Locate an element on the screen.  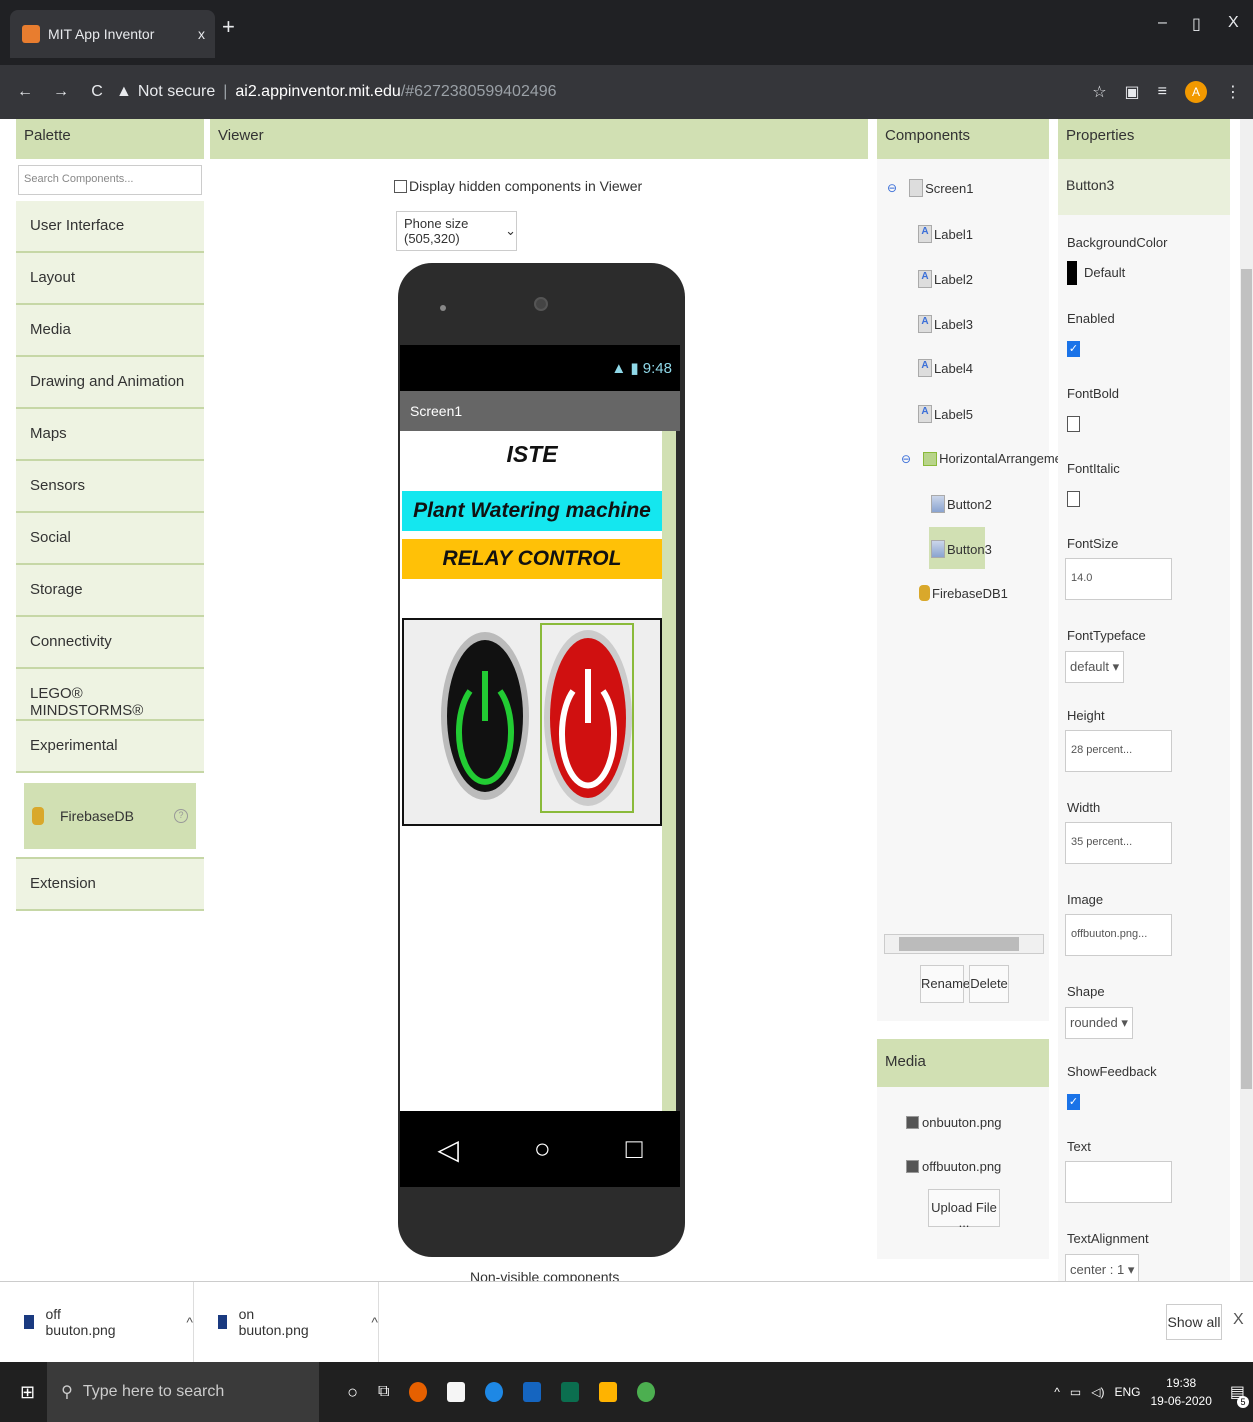
tree-label5: A Label5 is located at coordinates (945, 414).